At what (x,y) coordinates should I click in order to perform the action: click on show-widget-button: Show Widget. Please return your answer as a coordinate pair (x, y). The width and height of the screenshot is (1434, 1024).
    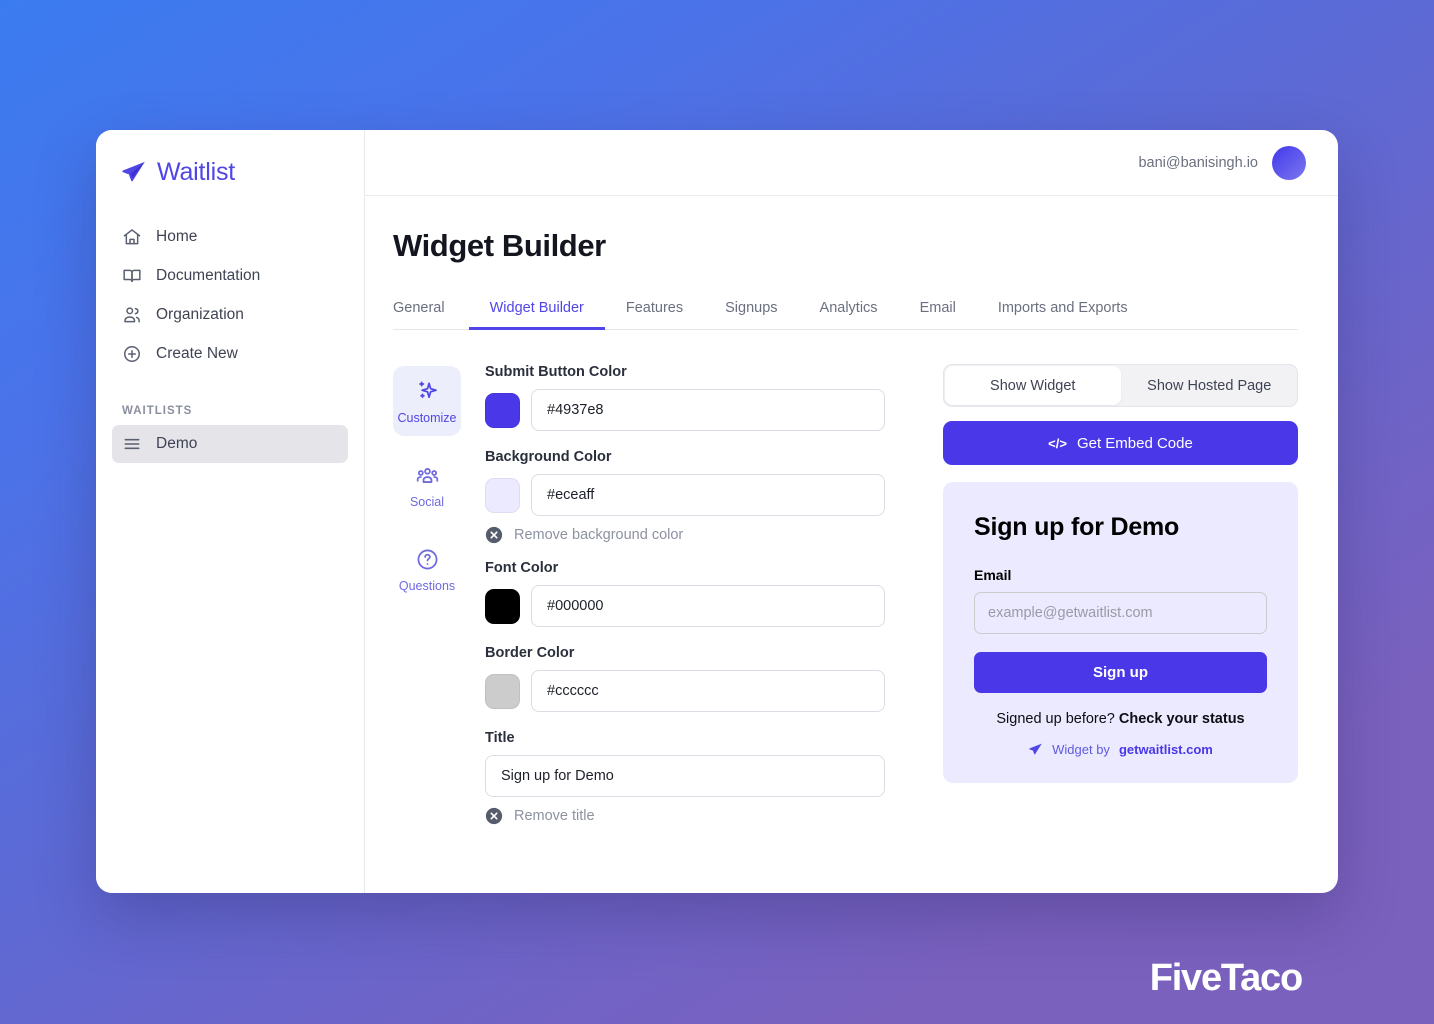
    Looking at the image, I should click on (1033, 385).